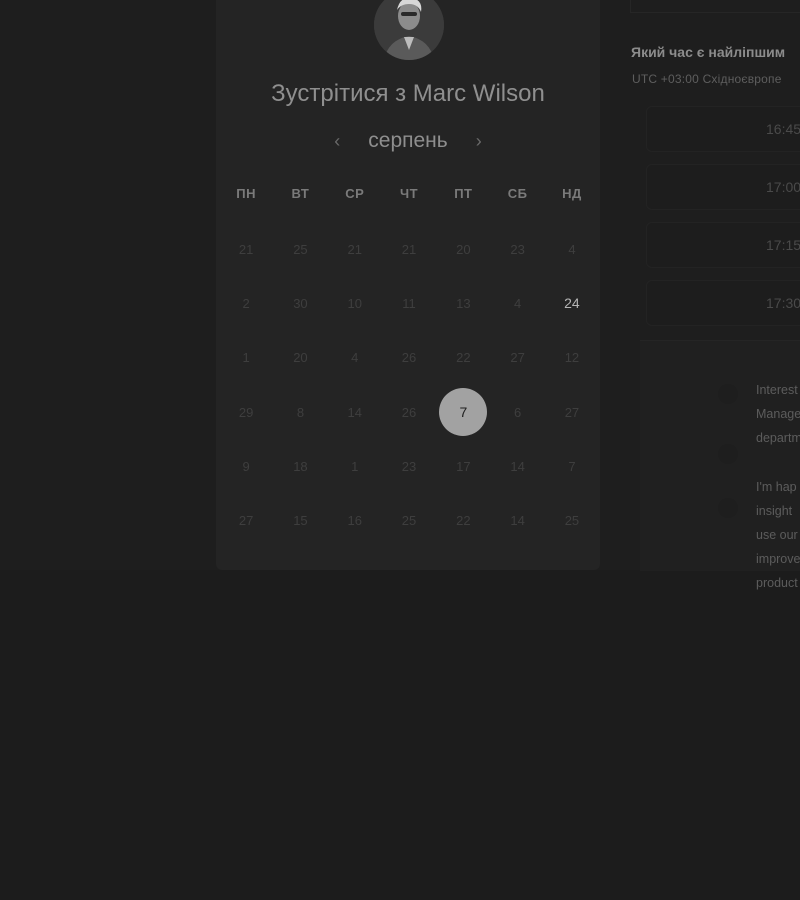  I want to click on calendar-day-label: 7, so click(463, 412).